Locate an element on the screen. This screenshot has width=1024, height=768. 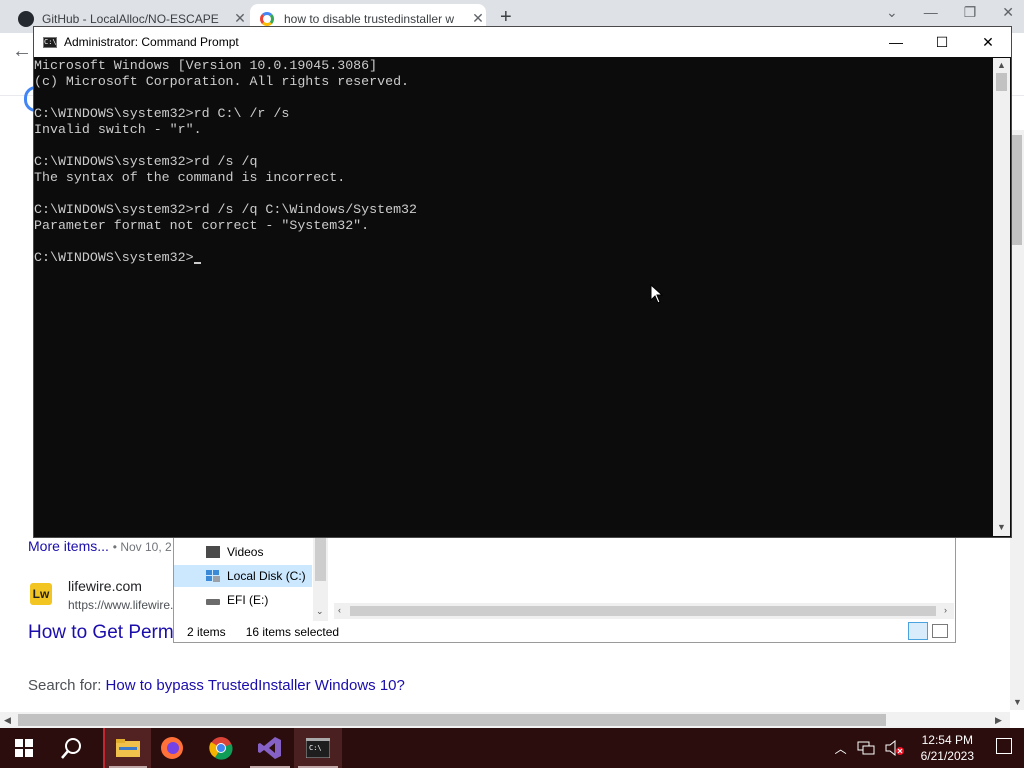
nav-item-efi: EFI (E:) is located at coordinates (243, 600).